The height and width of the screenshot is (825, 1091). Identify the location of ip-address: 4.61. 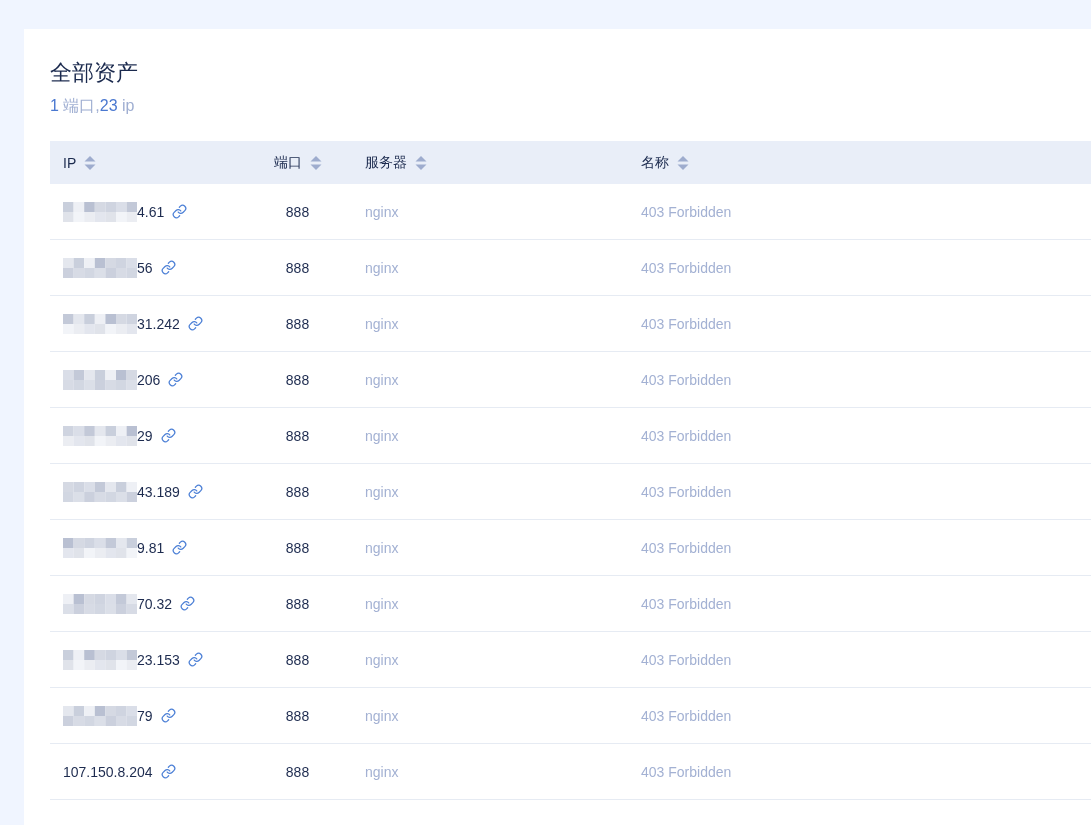
(151, 211).